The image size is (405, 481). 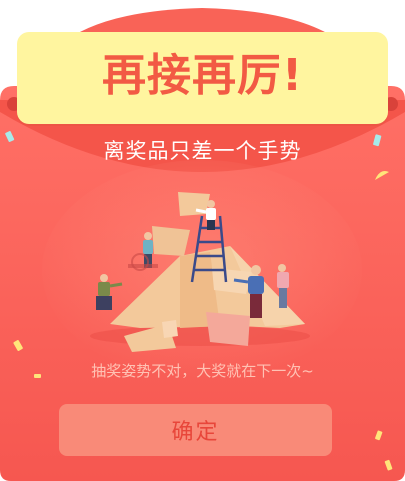 What do you see at coordinates (202, 151) in the screenshot?
I see `dialog-subtitle: 离奖品只差一个手势` at bounding box center [202, 151].